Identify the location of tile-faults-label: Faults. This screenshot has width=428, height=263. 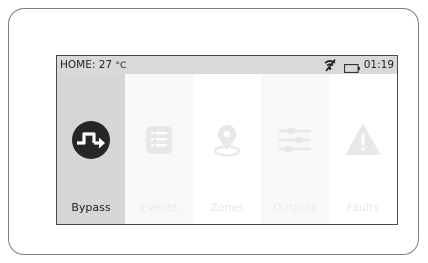
(363, 207).